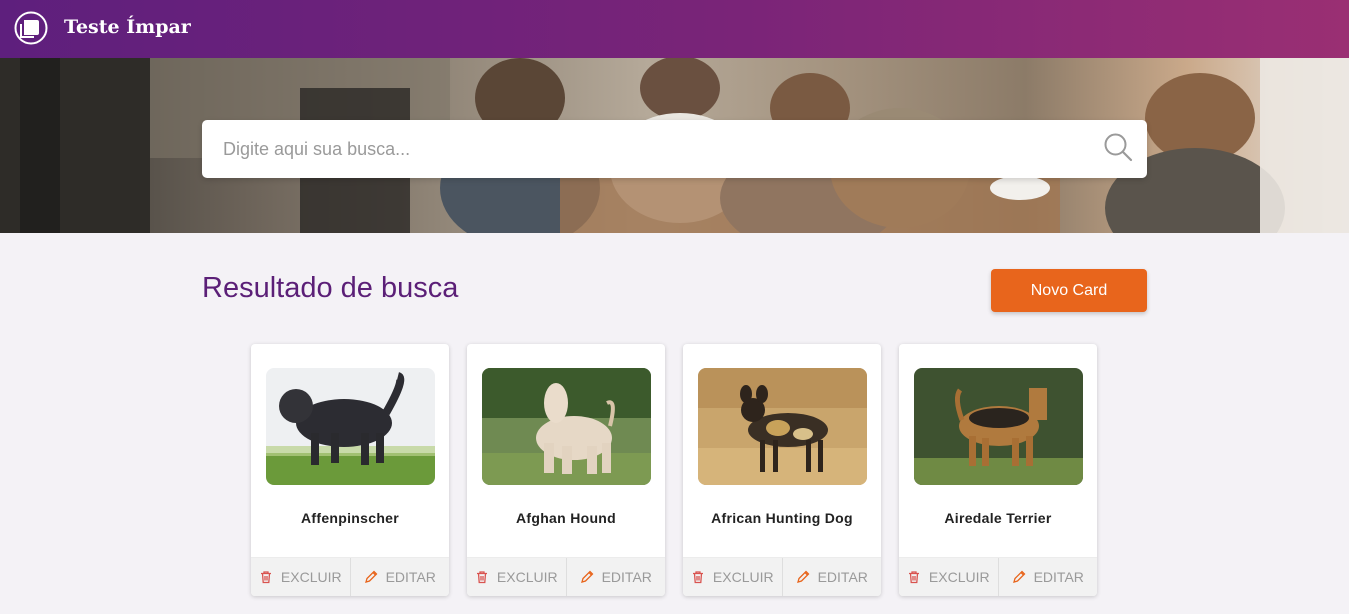  Describe the element at coordinates (1069, 290) in the screenshot. I see `new-card-button: Novo Card` at that location.